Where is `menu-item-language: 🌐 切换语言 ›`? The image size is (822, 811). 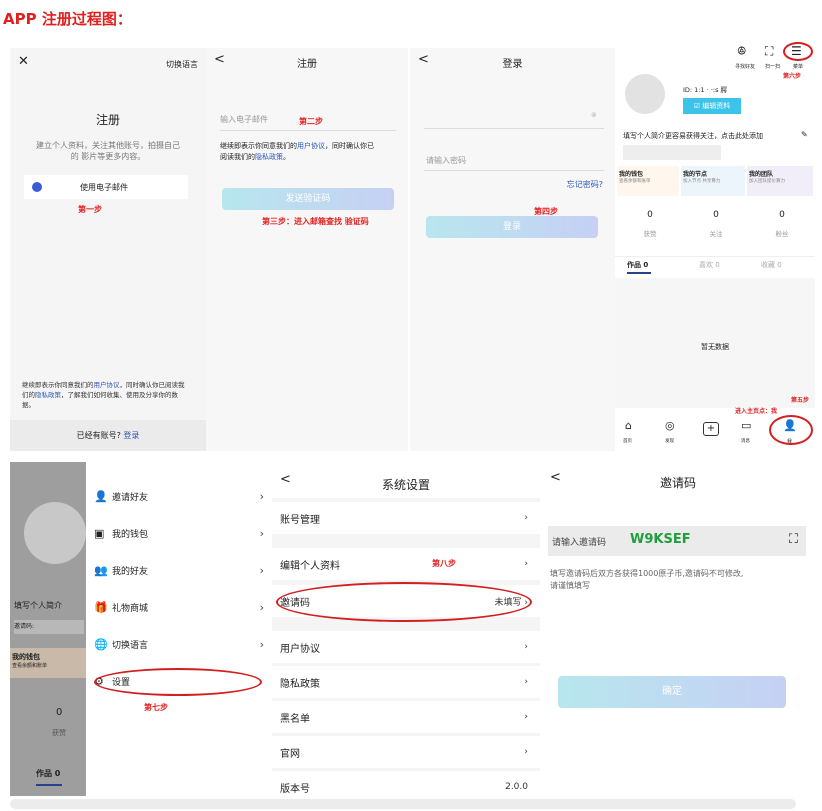
menu-item-language: 🌐 切换语言 › is located at coordinates (179, 644).